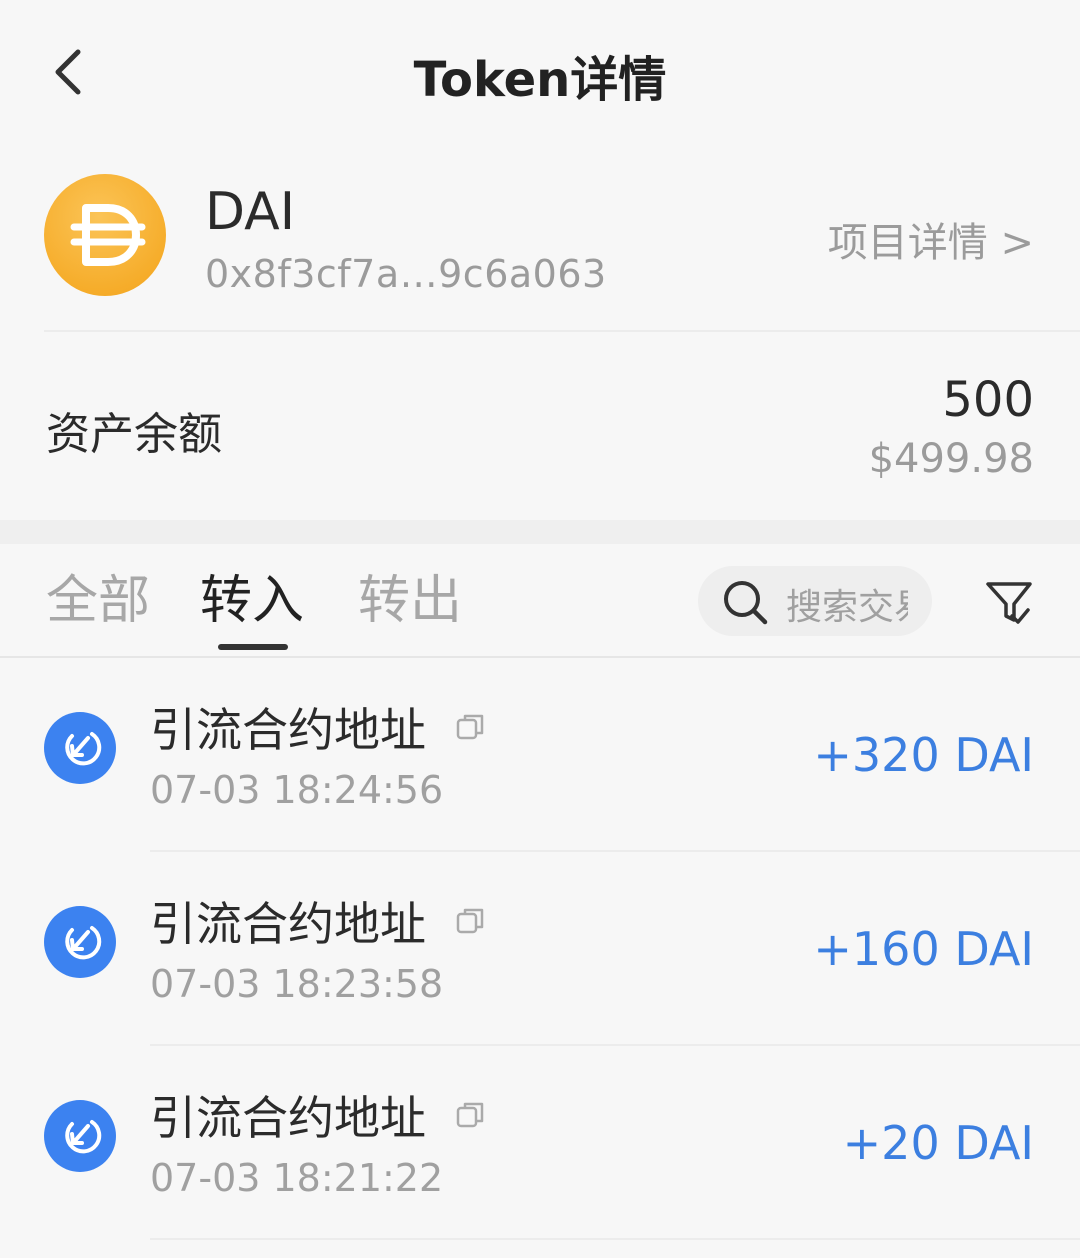 The height and width of the screenshot is (1258, 1080). What do you see at coordinates (923, 949) in the screenshot?
I see `transaction-amount: +160 DAI` at bounding box center [923, 949].